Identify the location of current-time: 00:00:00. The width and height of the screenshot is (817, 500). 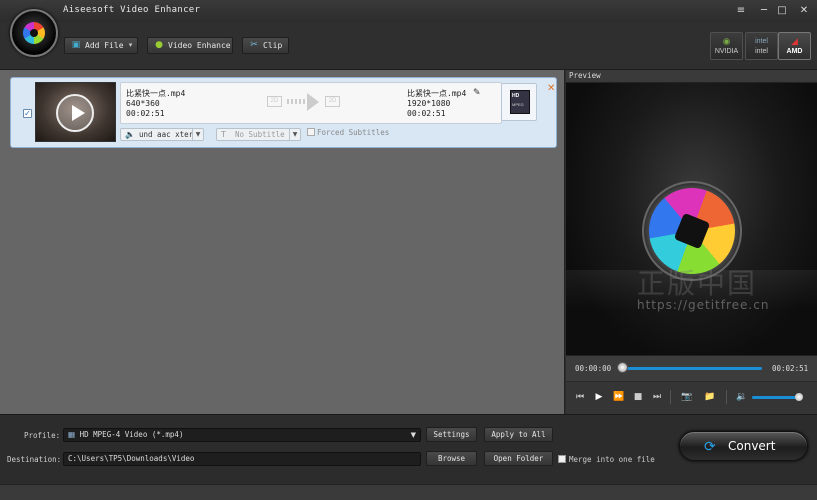
(593, 368).